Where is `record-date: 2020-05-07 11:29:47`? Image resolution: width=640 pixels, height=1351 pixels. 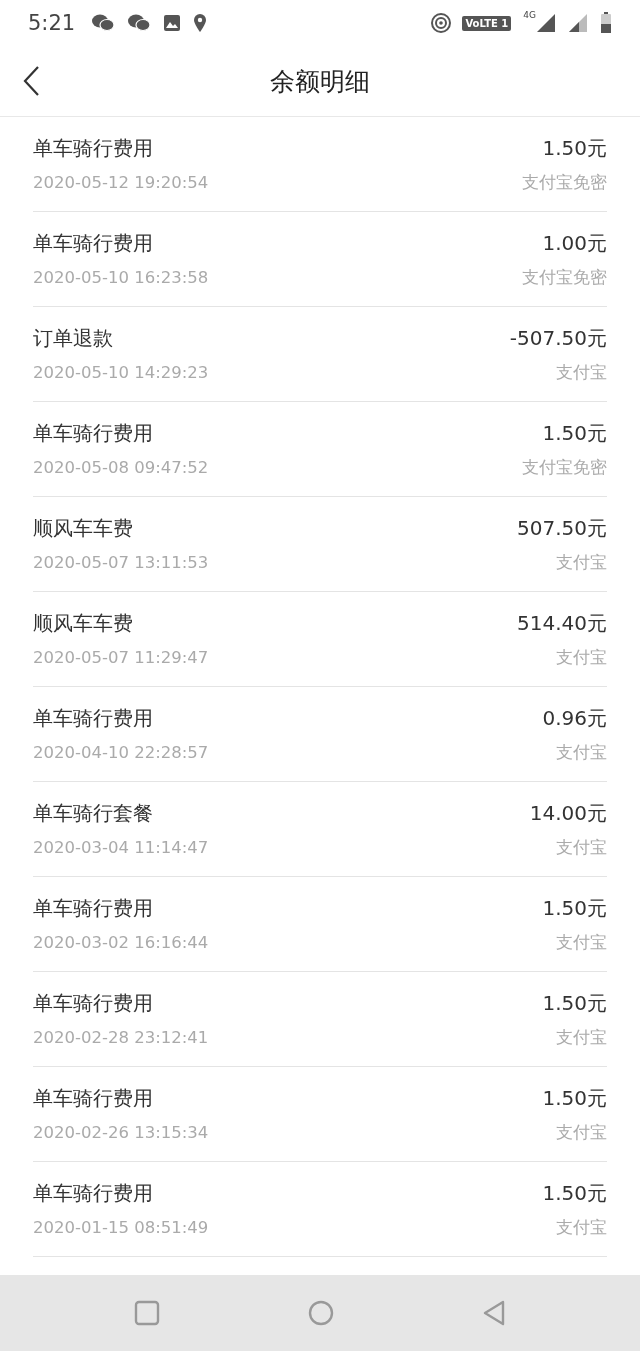 record-date: 2020-05-07 11:29:47 is located at coordinates (121, 657).